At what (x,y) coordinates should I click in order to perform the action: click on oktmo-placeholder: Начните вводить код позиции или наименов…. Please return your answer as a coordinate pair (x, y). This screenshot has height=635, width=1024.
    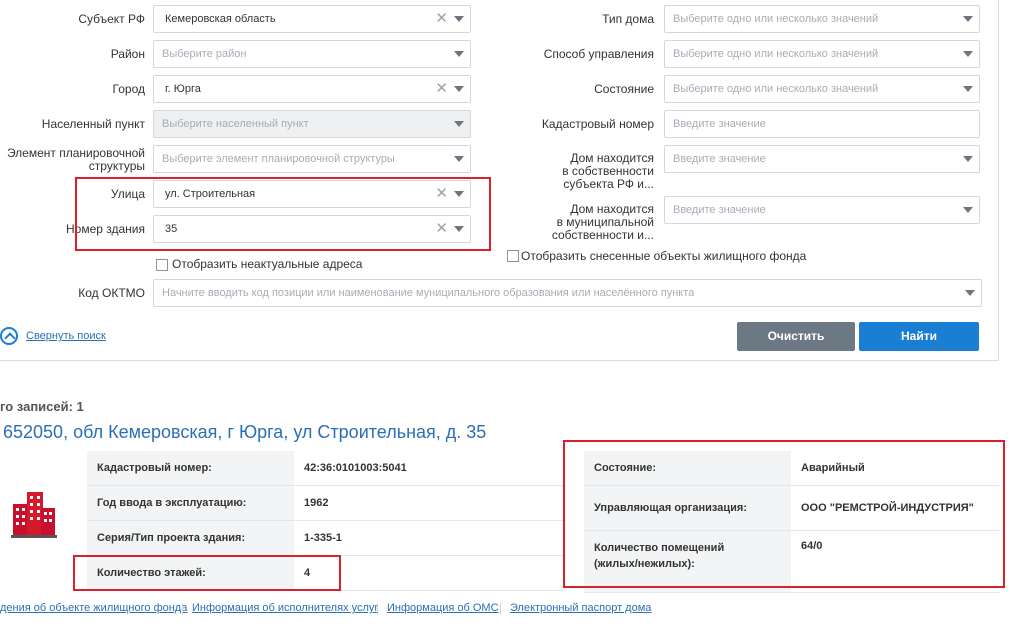
    Looking at the image, I should click on (428, 293).